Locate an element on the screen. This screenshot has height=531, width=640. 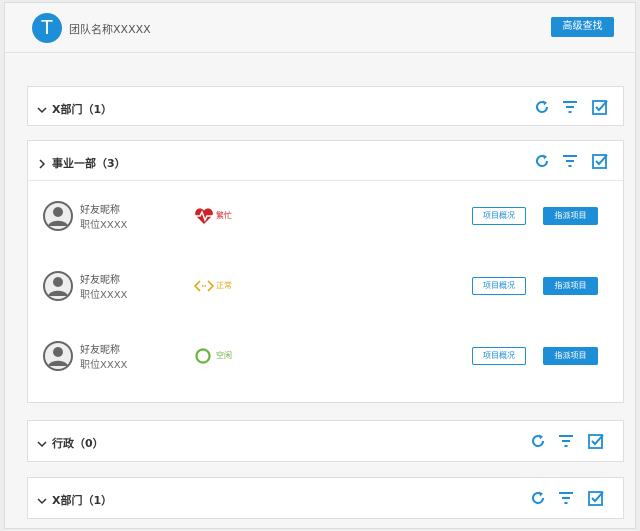
team-name: 团队名称XXXXX is located at coordinates (110, 29).